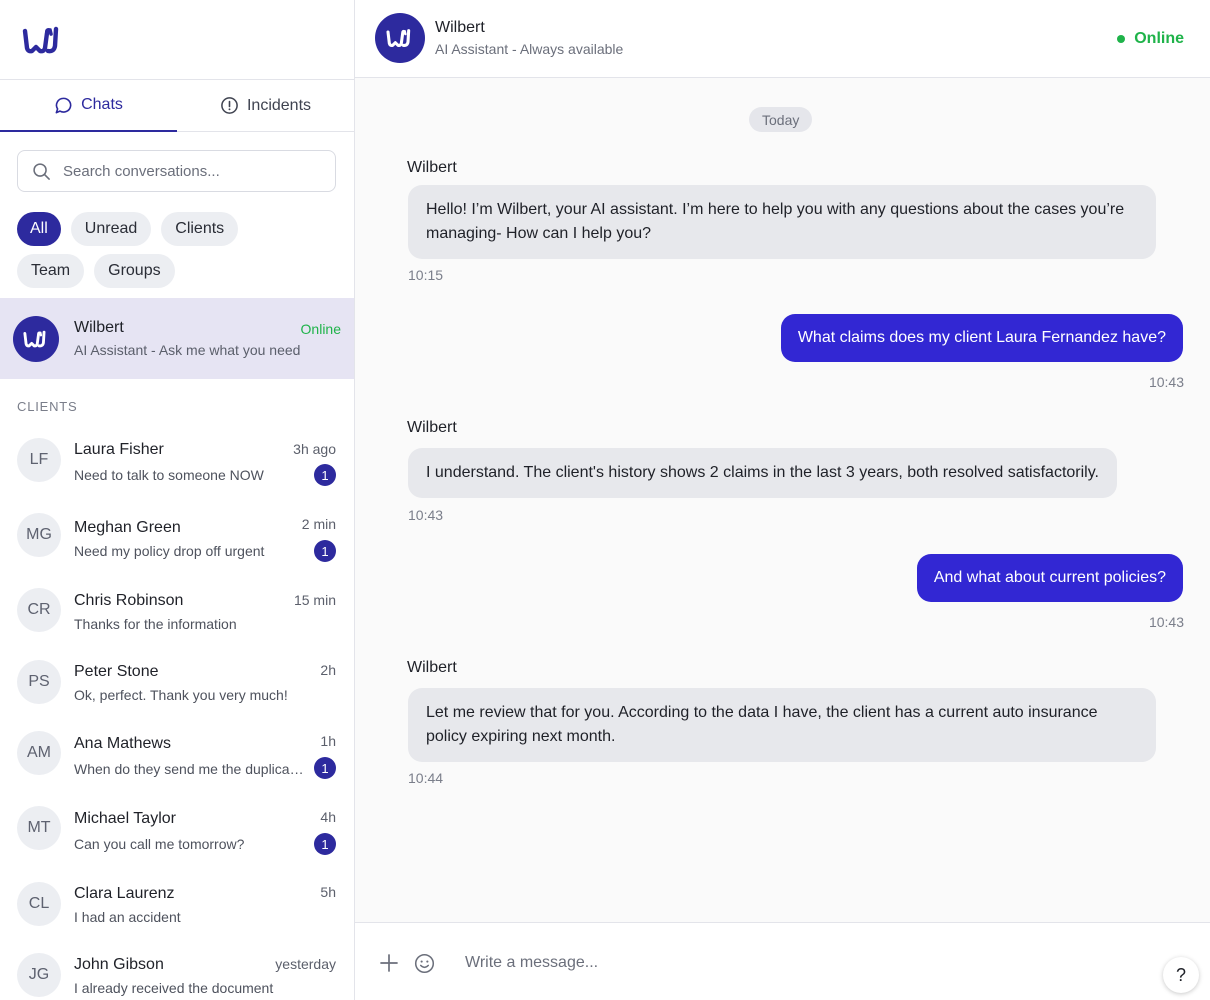 Image resolution: width=1210 pixels, height=1000 pixels. What do you see at coordinates (529, 49) in the screenshot?
I see `chat-subtitle: AI Assistant - Always available` at bounding box center [529, 49].